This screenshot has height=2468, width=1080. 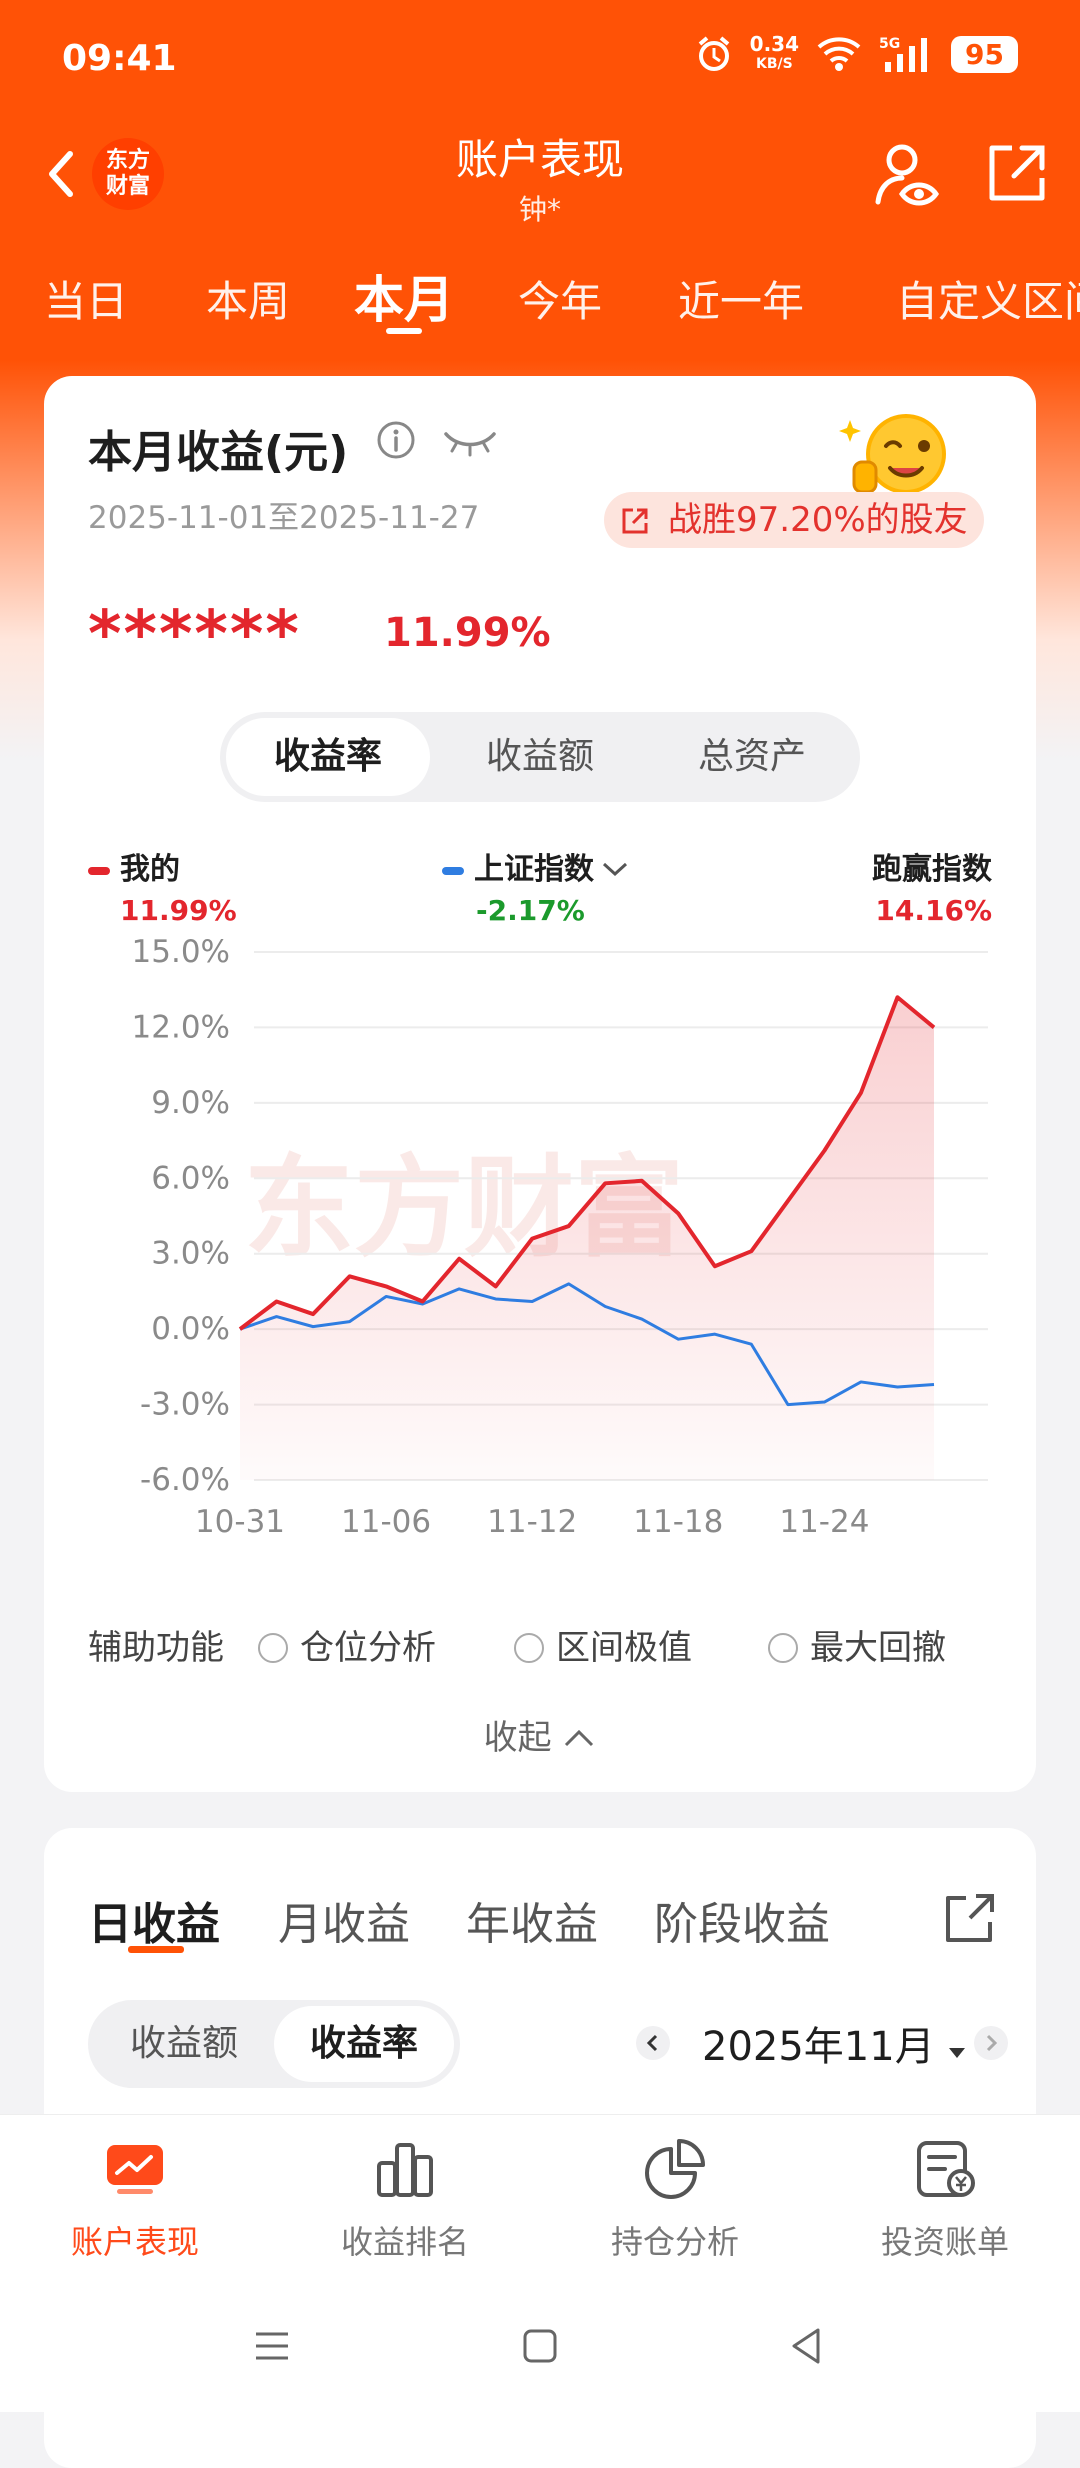 What do you see at coordinates (185, 1480) in the screenshot?
I see `y-tick-label: -6.0%` at bounding box center [185, 1480].